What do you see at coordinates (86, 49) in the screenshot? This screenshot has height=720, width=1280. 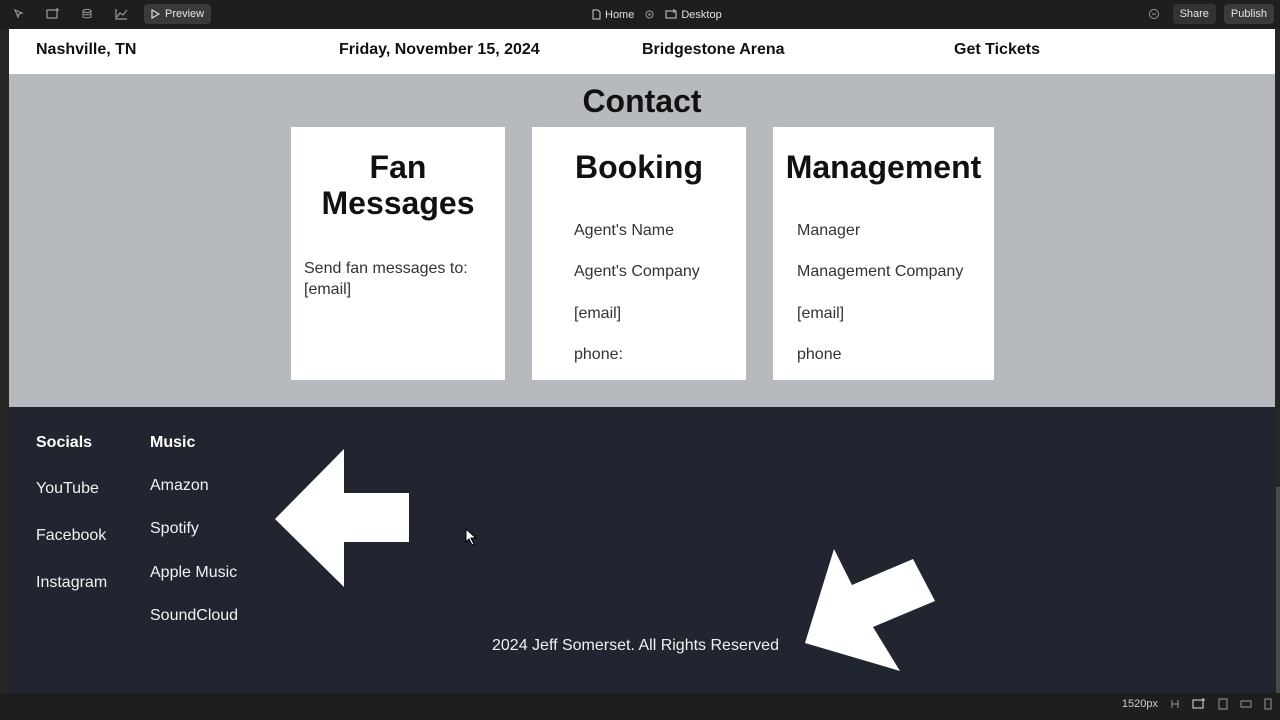 I see `event-location: Nashville, TN` at bounding box center [86, 49].